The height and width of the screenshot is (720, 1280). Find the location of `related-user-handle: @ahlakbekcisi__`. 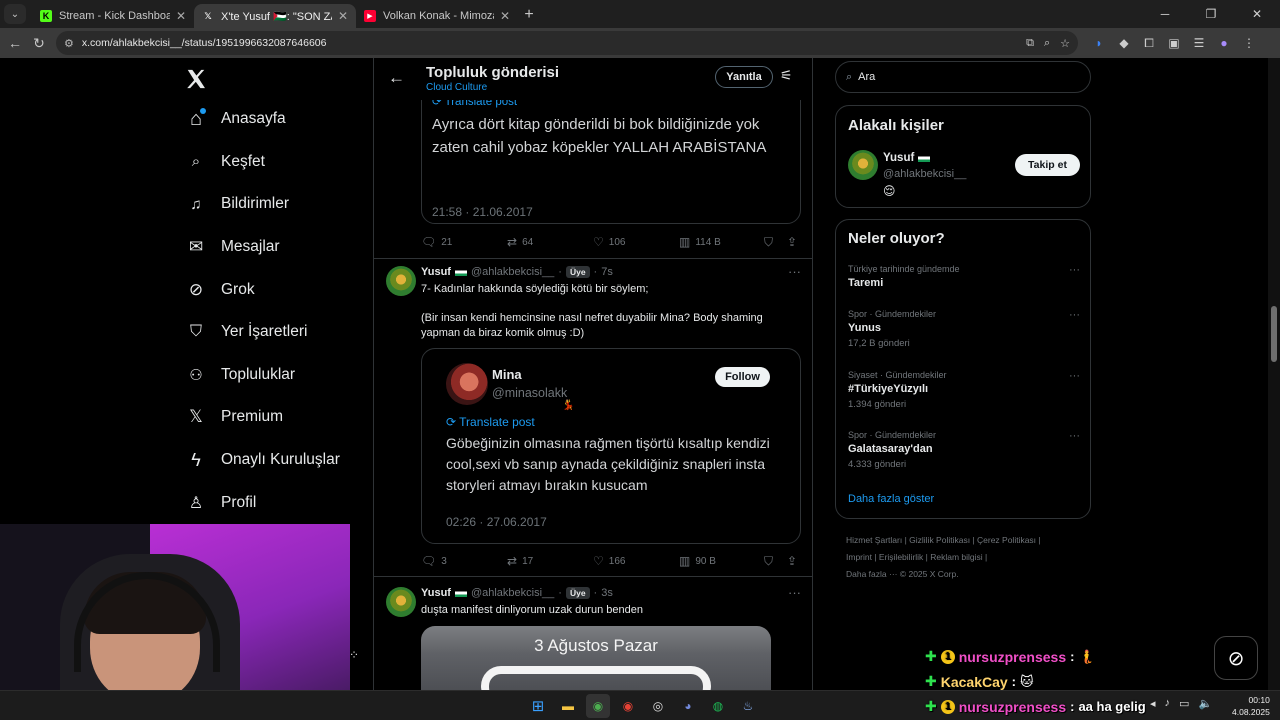

related-user-handle: @ahlakbekcisi__ is located at coordinates (924, 174).